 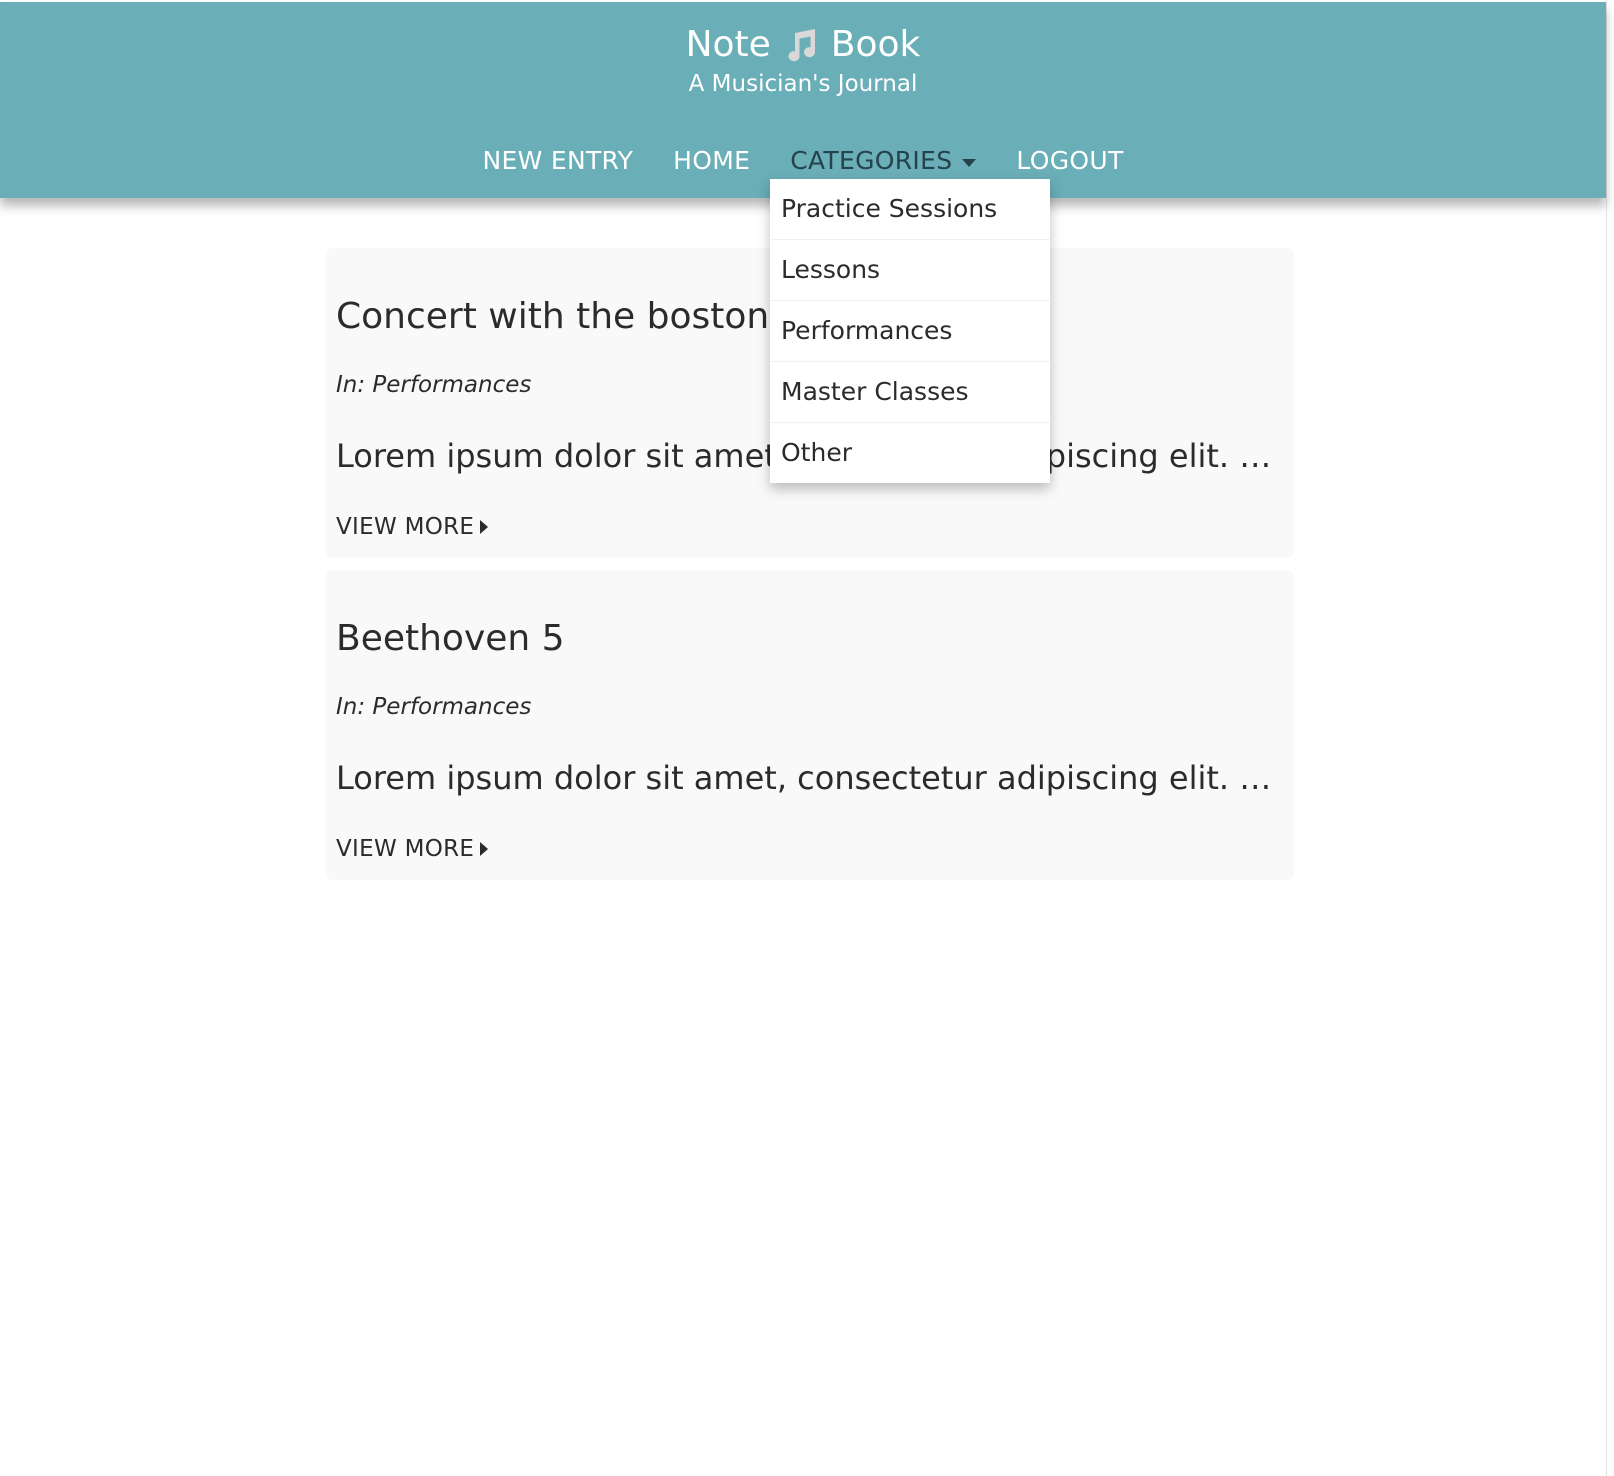 I want to click on dropdown-item-practice-sessions: Practice Sessions, so click(x=910, y=209).